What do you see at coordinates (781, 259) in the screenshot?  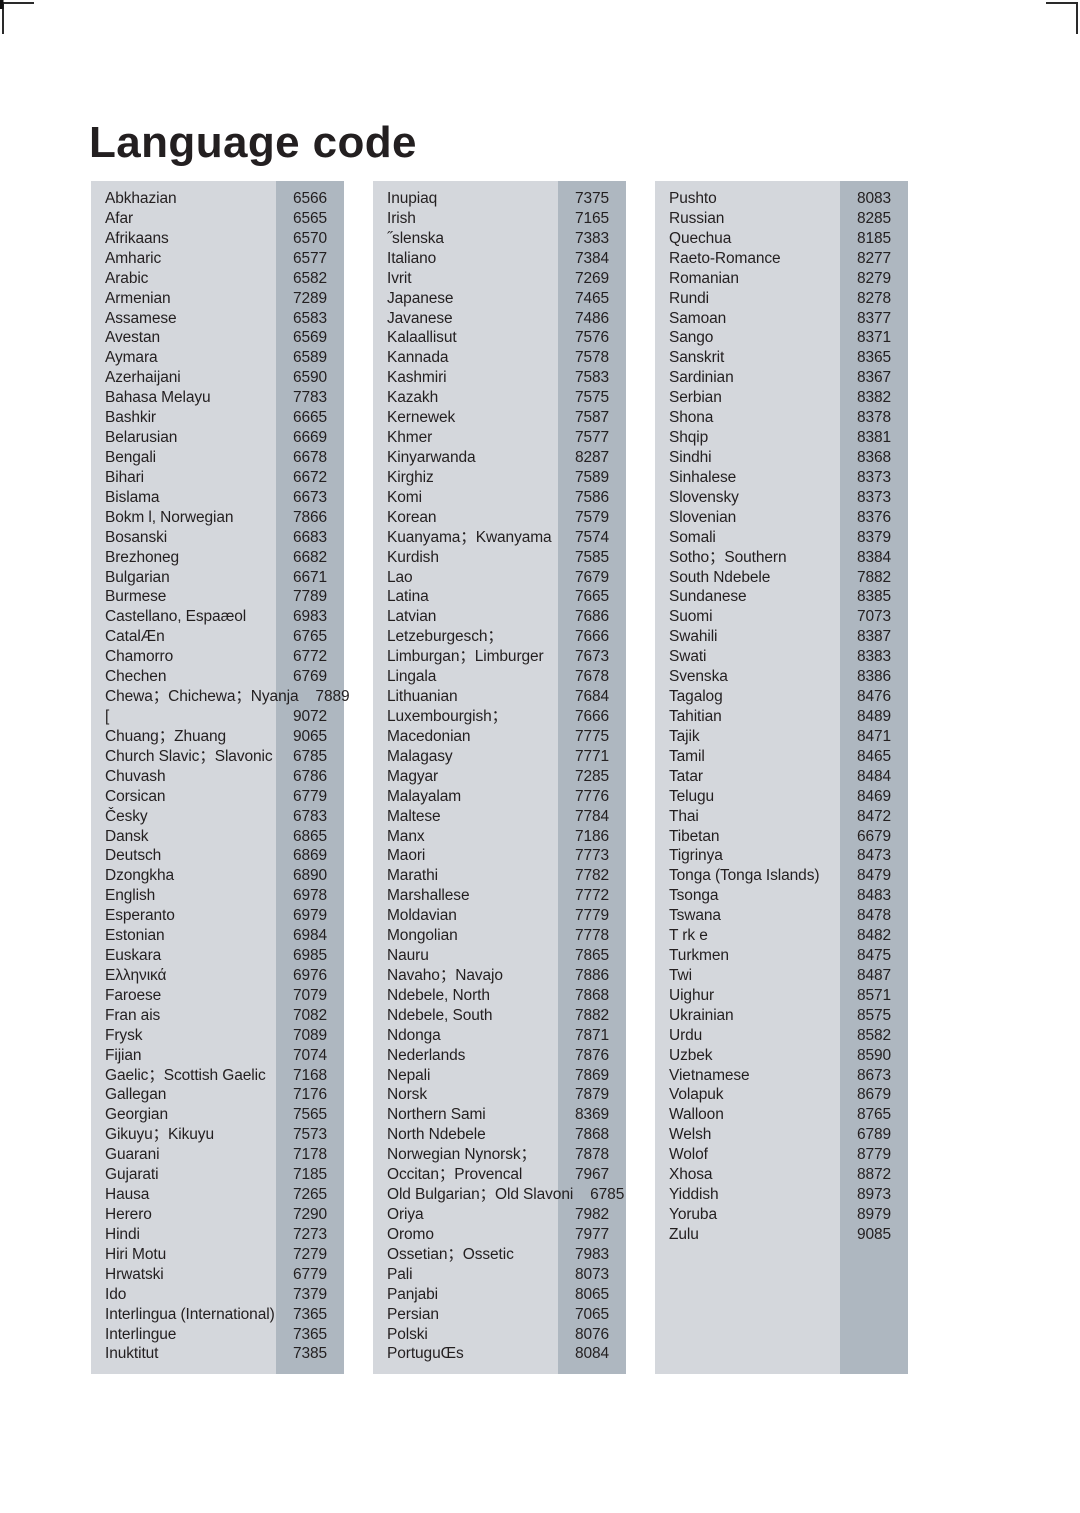 I see `language-code-row: Raeto-Romance 8277` at bounding box center [781, 259].